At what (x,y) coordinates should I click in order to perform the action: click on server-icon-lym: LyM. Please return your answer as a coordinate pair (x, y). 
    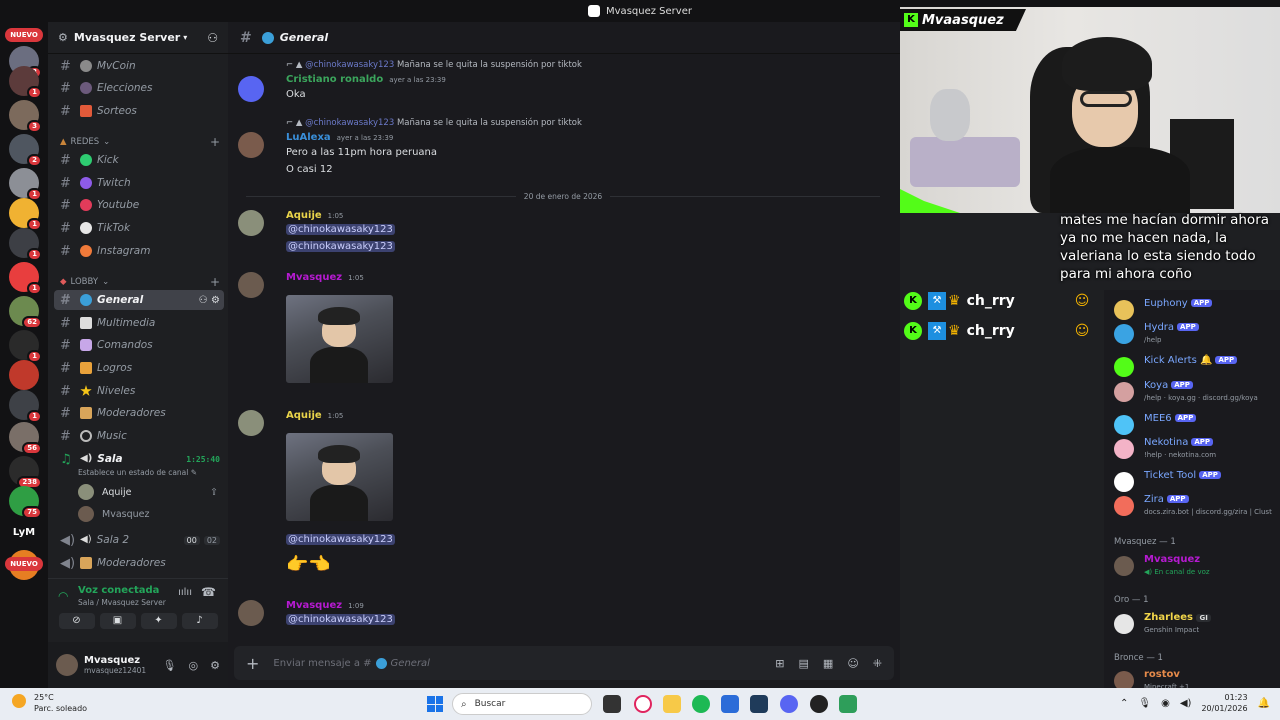
    Looking at the image, I should click on (24, 533).